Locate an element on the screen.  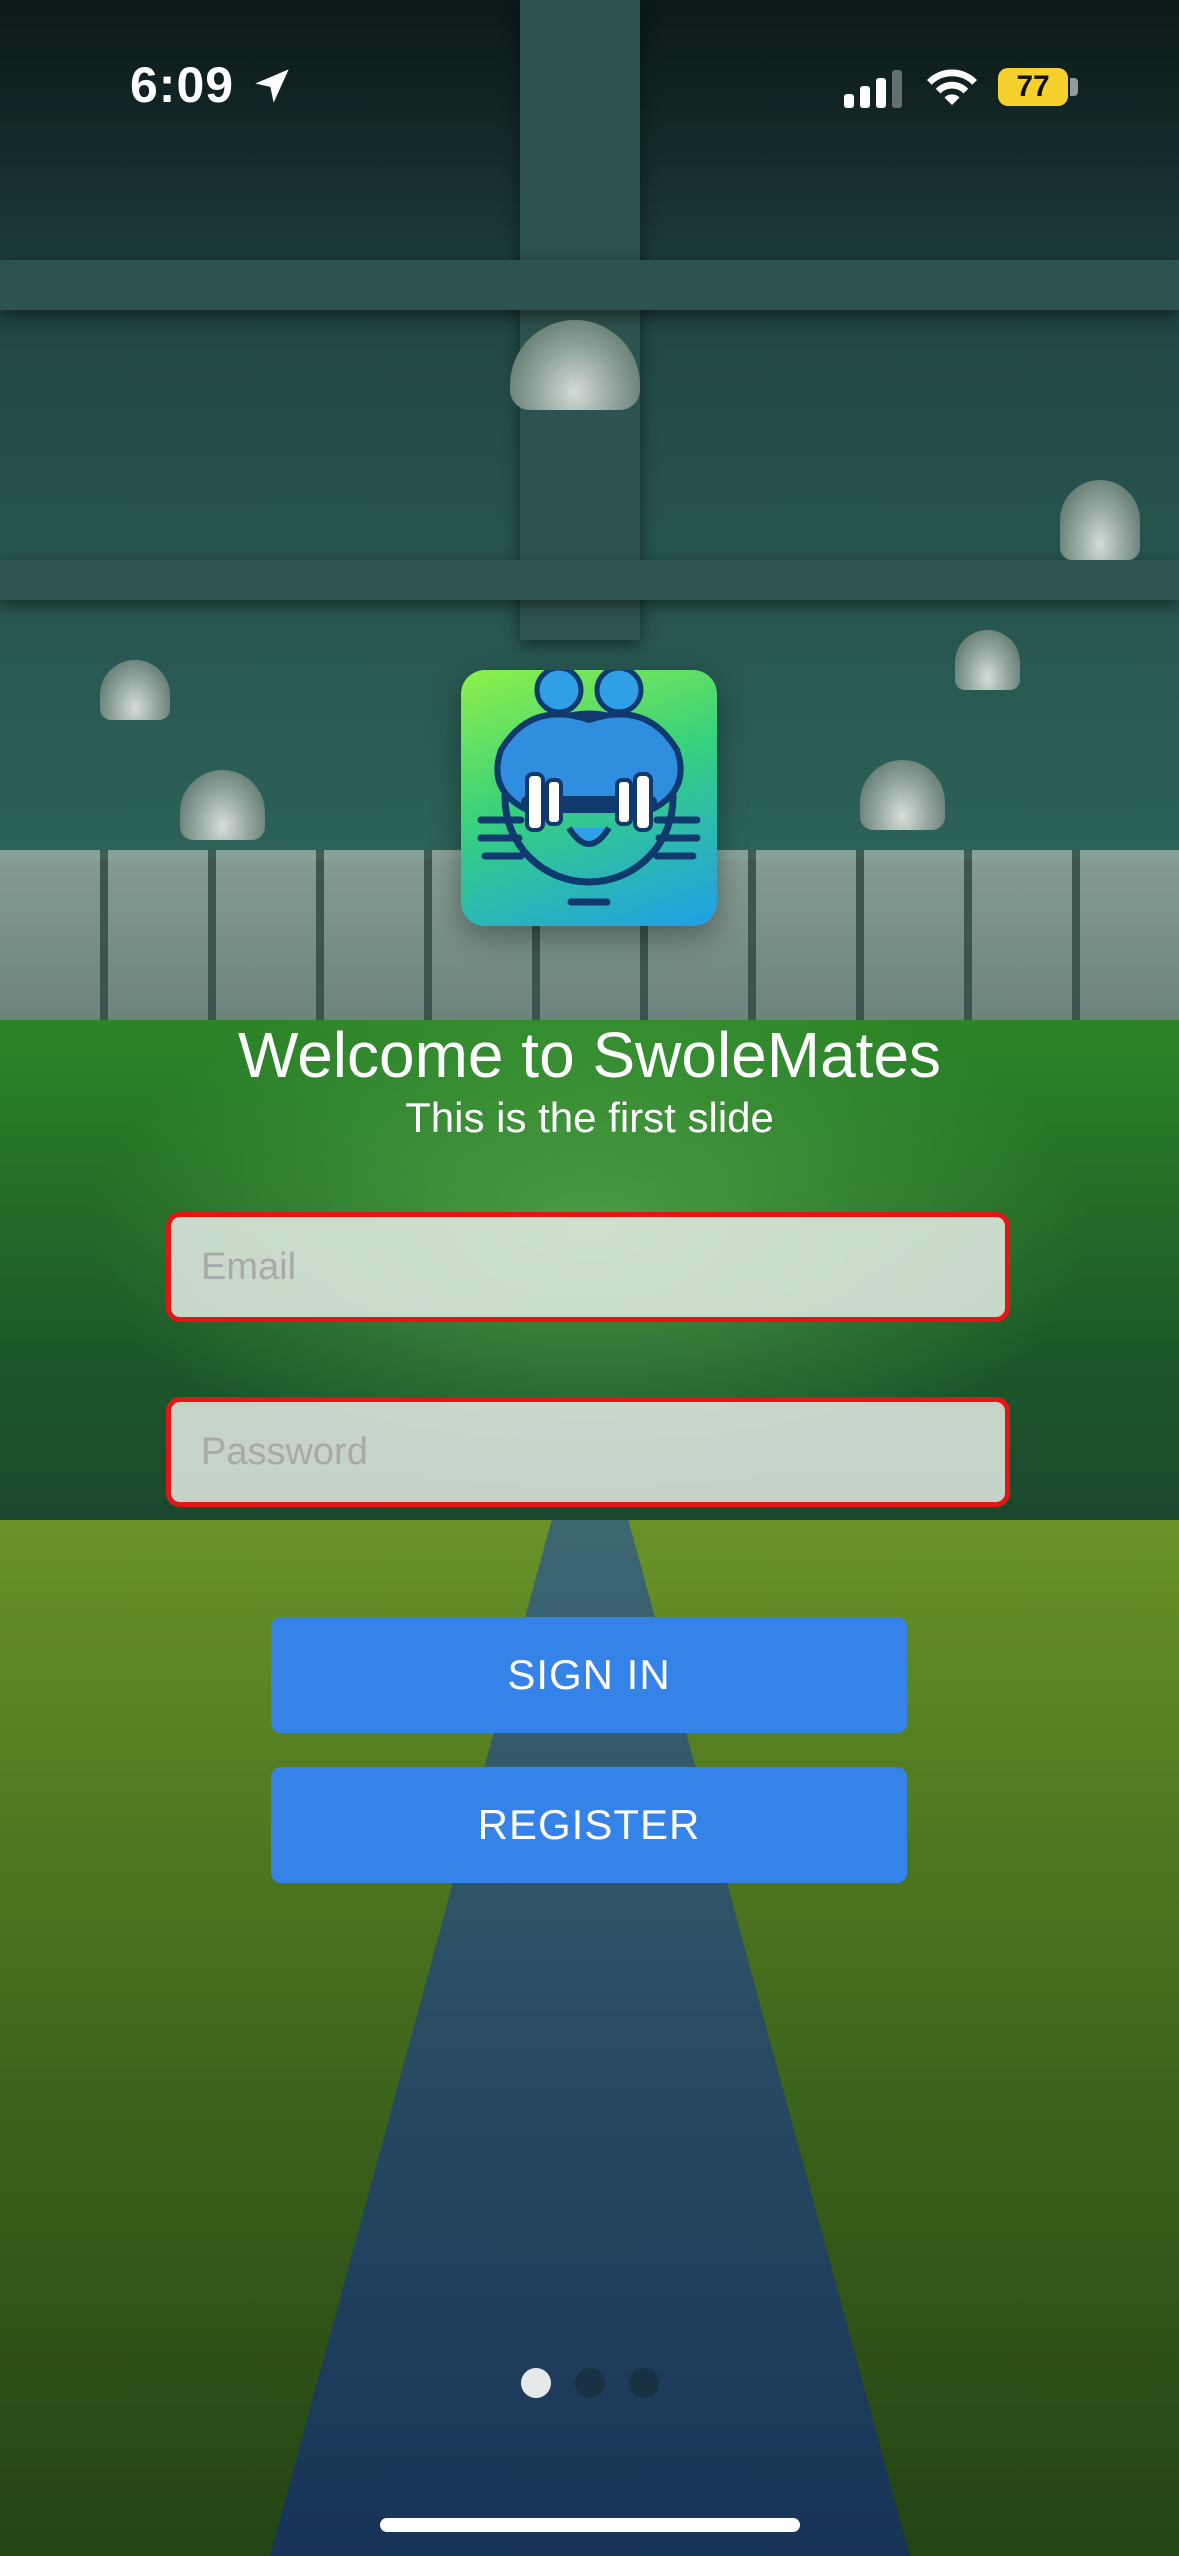
register-button: REGISTER is located at coordinates (589, 1825).